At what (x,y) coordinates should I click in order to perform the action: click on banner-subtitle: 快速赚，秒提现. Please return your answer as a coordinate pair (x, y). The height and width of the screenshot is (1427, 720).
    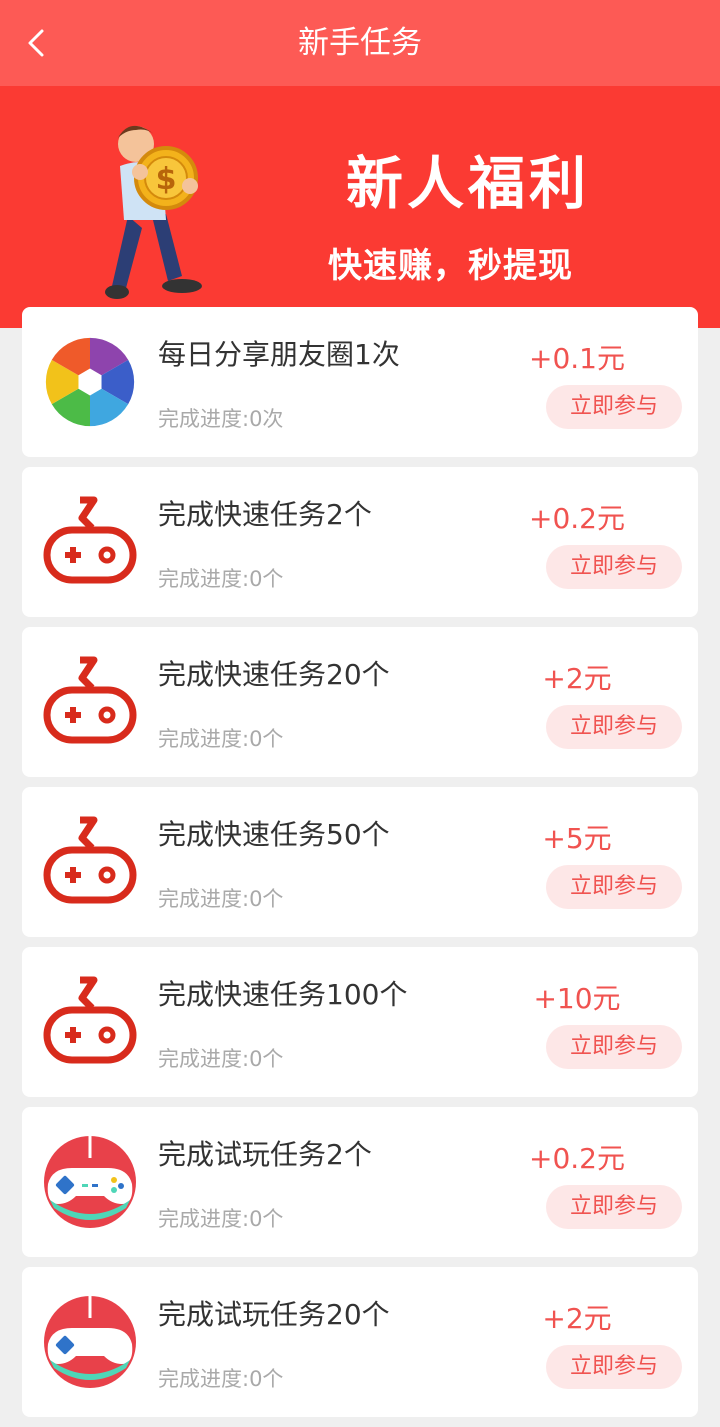
    Looking at the image, I should click on (450, 266).